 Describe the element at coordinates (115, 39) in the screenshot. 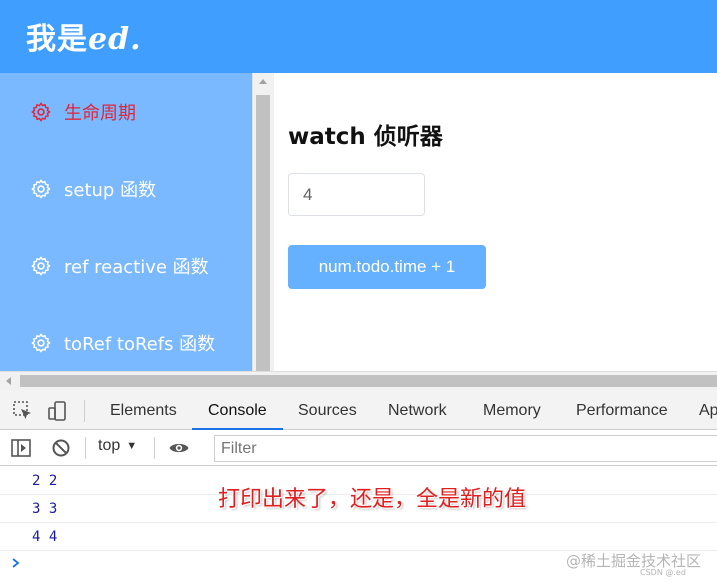

I see `brand-accent-text: ed.` at that location.